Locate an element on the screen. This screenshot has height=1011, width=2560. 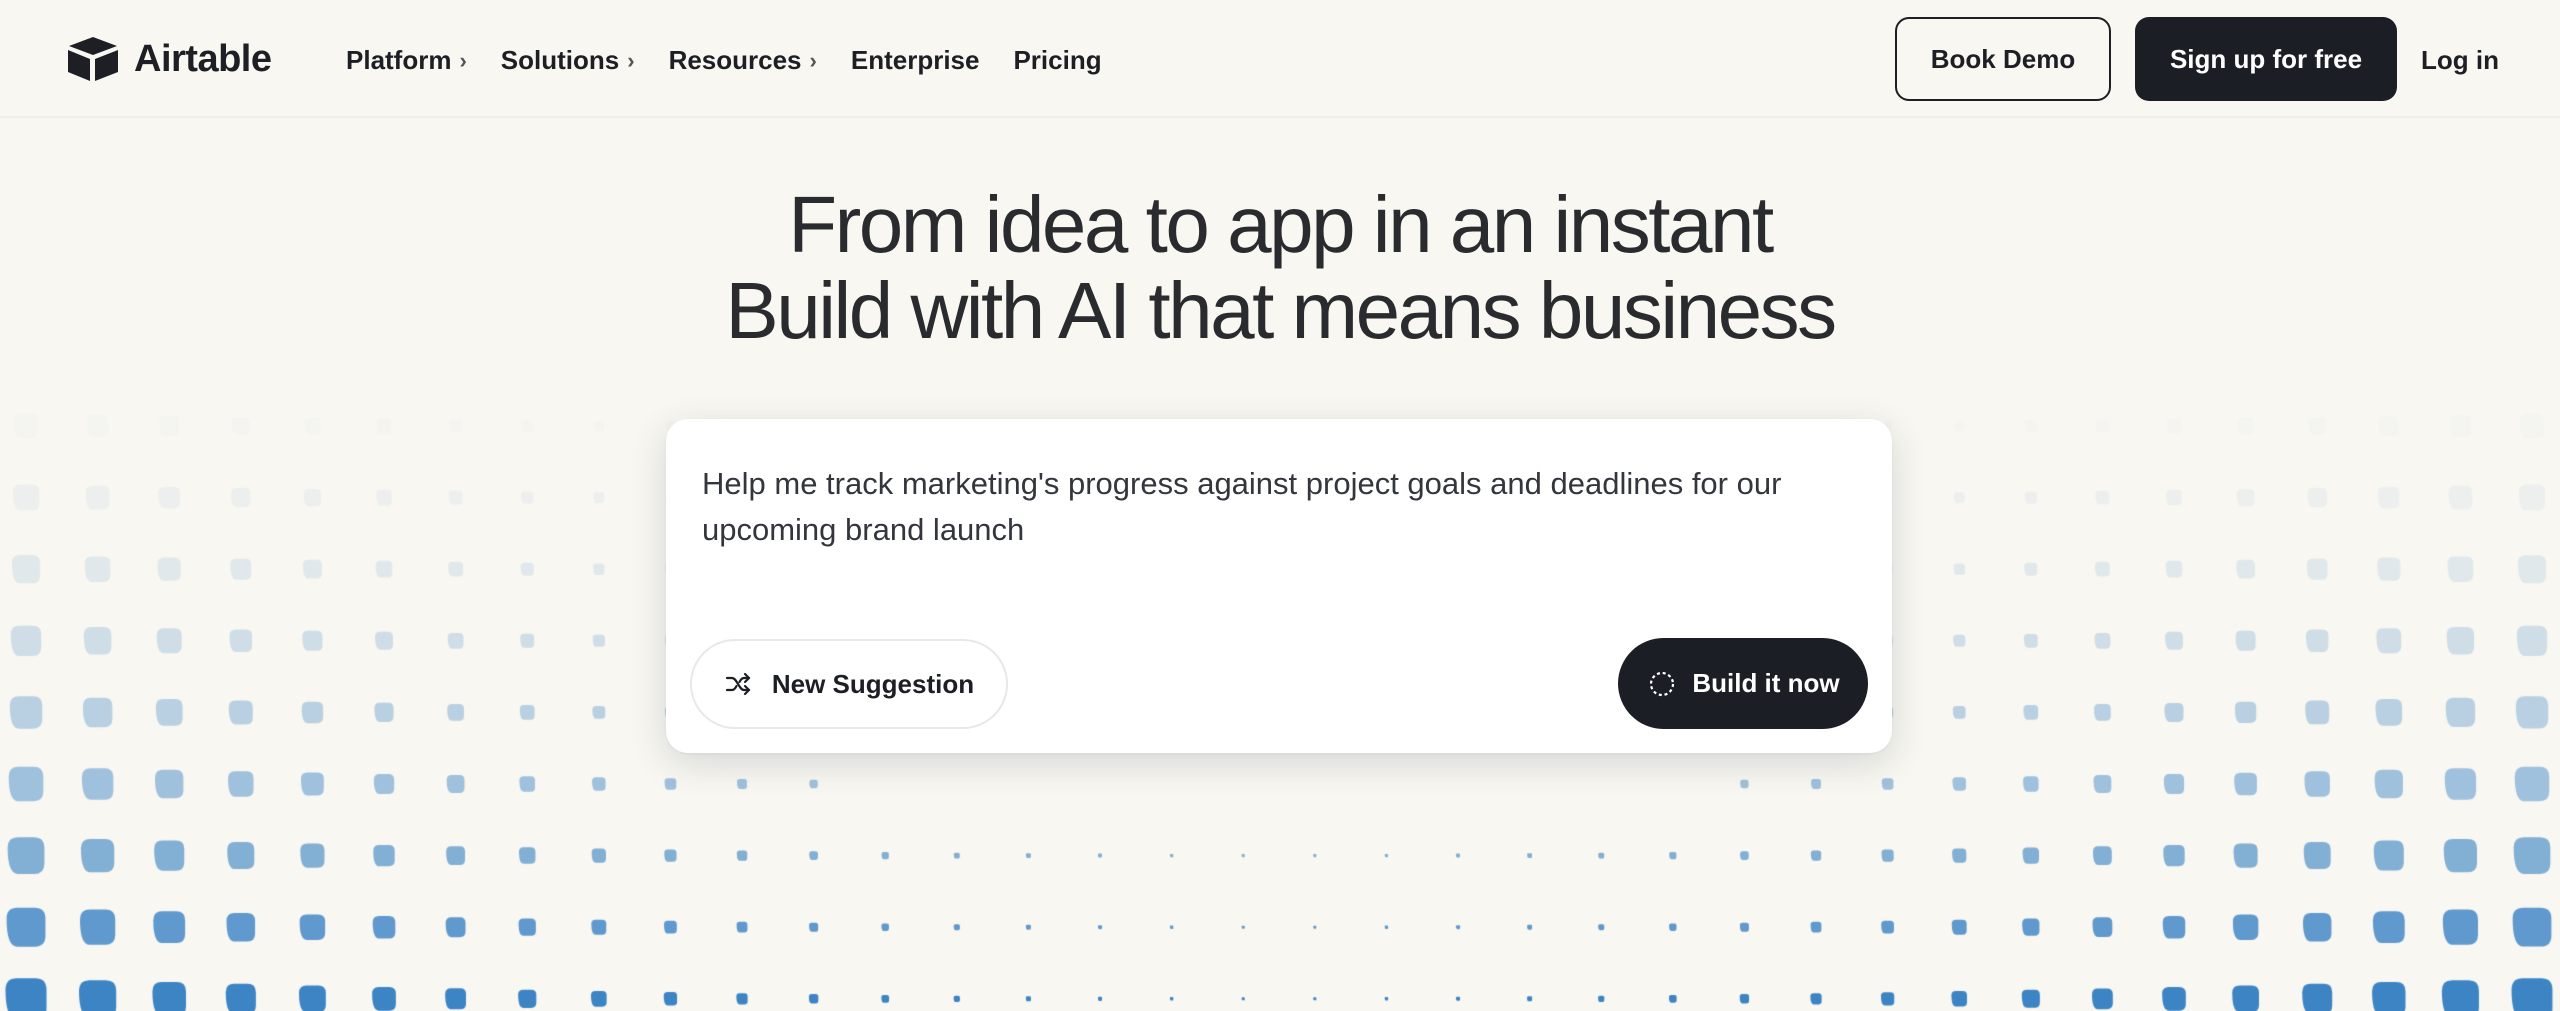
nav-solutions: Solutions › is located at coordinates (568, 60).